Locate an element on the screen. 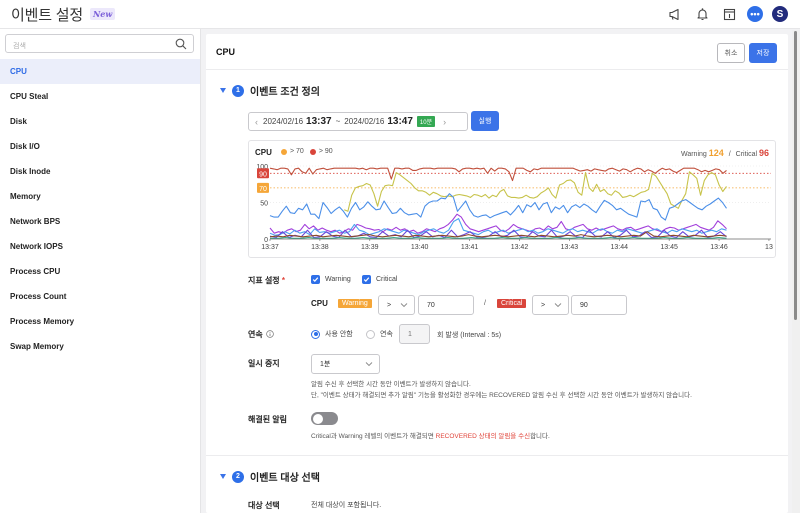 The height and width of the screenshot is (513, 800). header-icons: ••• S is located at coordinates (727, 14).